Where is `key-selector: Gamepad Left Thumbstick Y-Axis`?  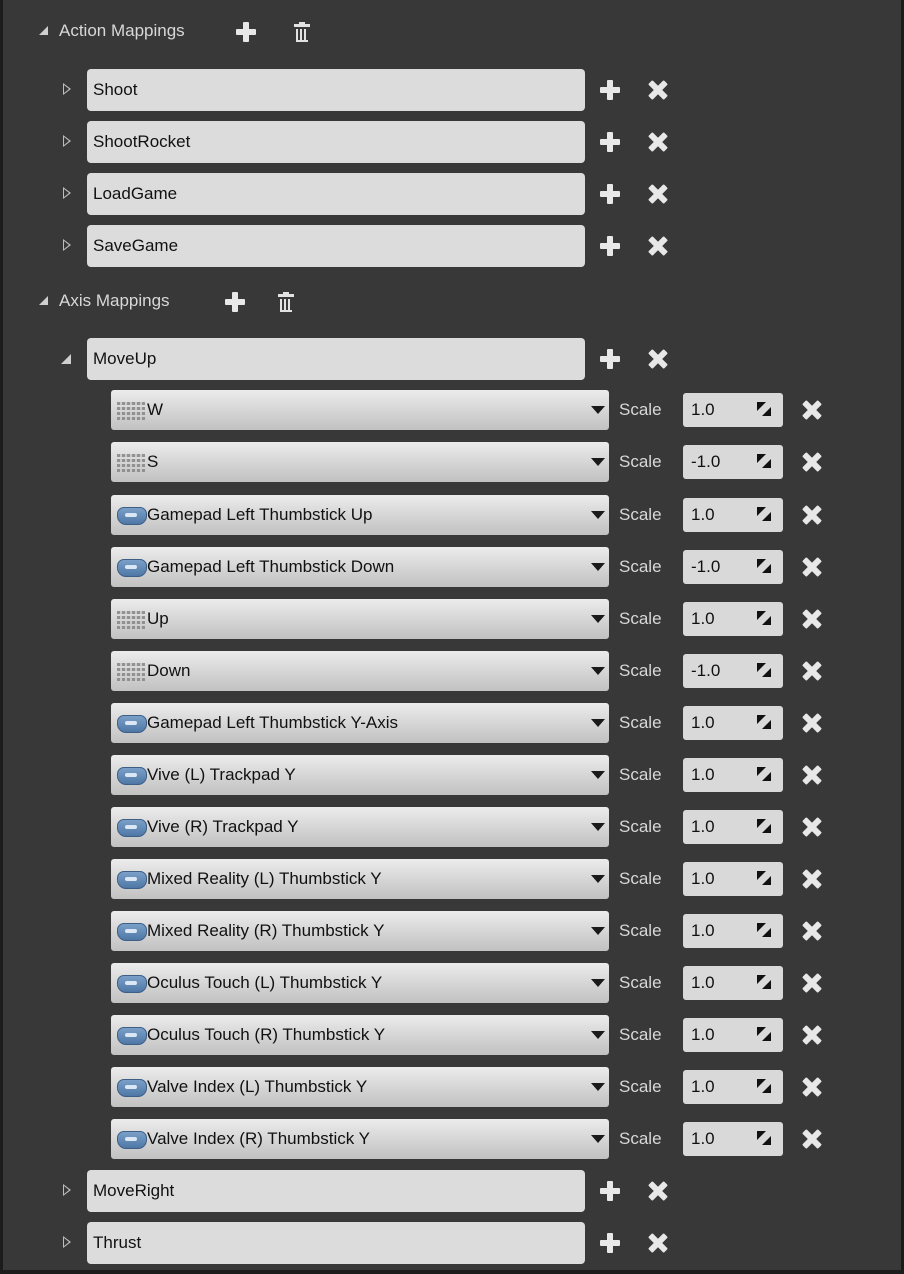
key-selector: Gamepad Left Thumbstick Y-Axis is located at coordinates (360, 723).